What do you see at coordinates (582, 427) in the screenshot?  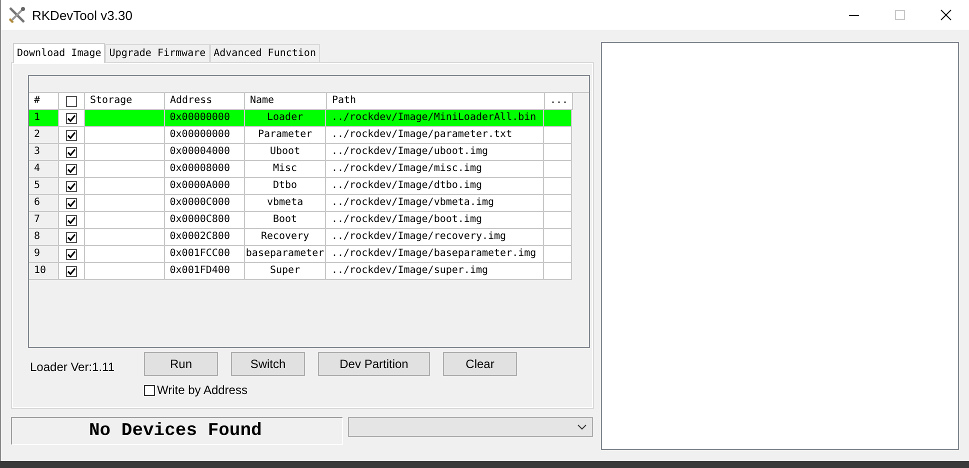 I see `chevron-down-icon` at bounding box center [582, 427].